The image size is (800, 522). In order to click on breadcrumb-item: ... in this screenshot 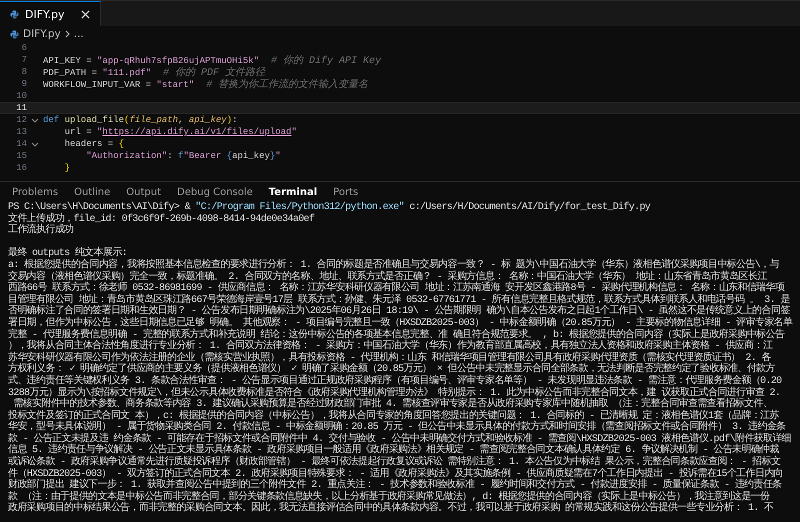, I will do `click(79, 34)`.